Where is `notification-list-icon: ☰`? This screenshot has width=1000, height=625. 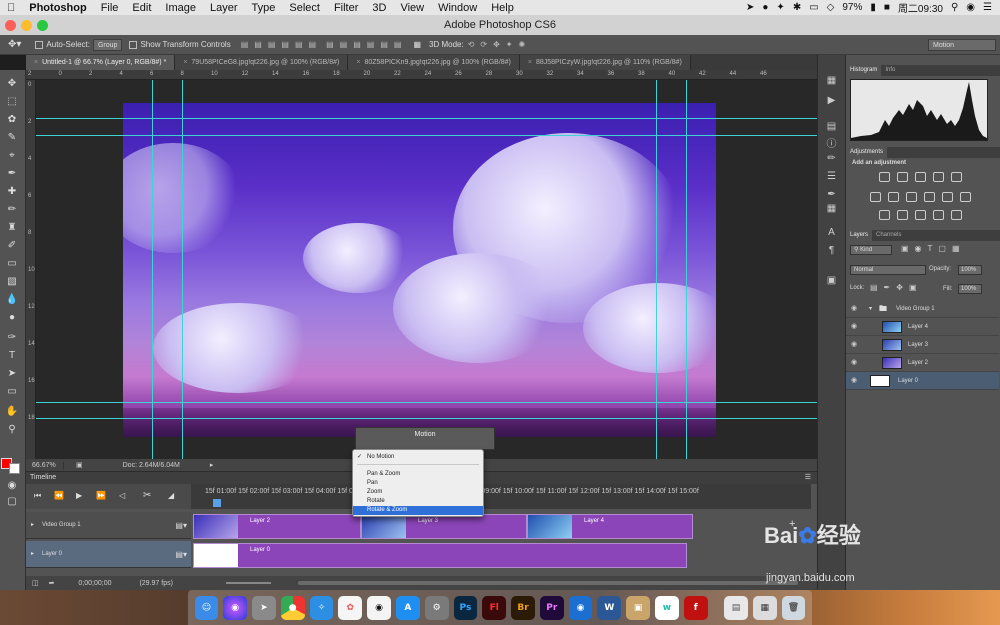
notification-list-icon: ☰ is located at coordinates (987, 7).